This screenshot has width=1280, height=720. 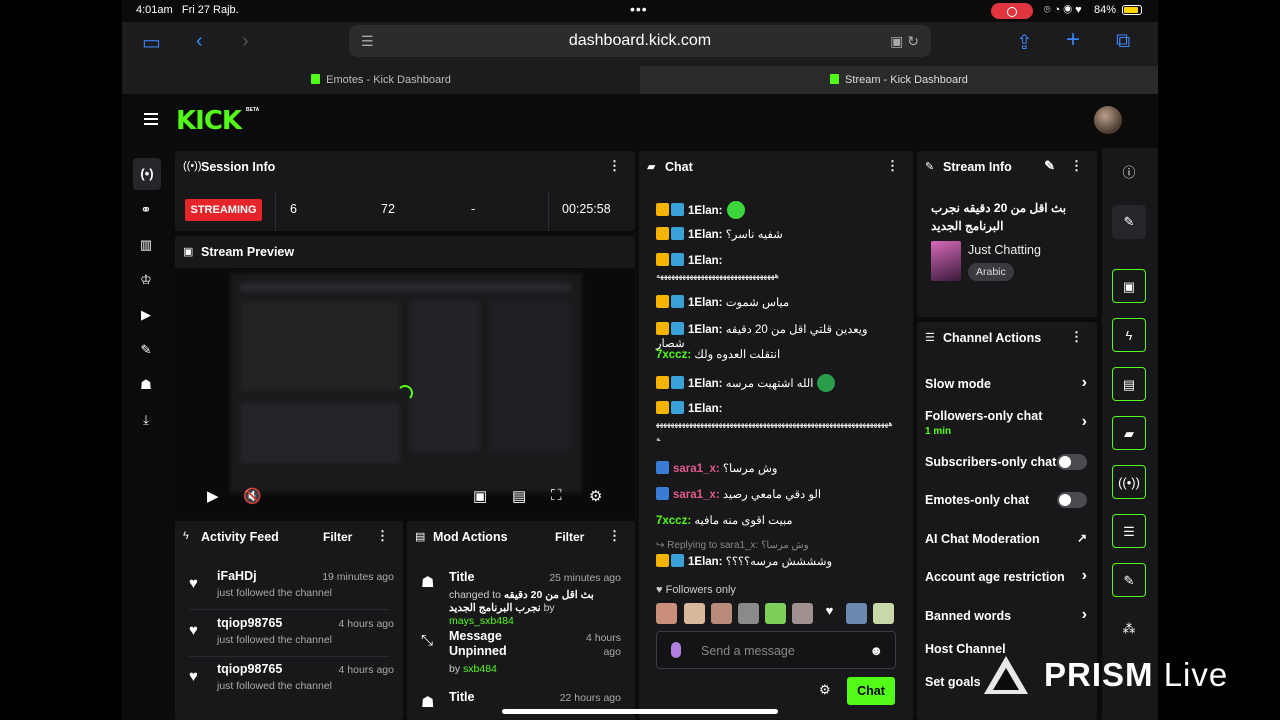 I want to click on streaming-badge: STREAMING, so click(x=223, y=210).